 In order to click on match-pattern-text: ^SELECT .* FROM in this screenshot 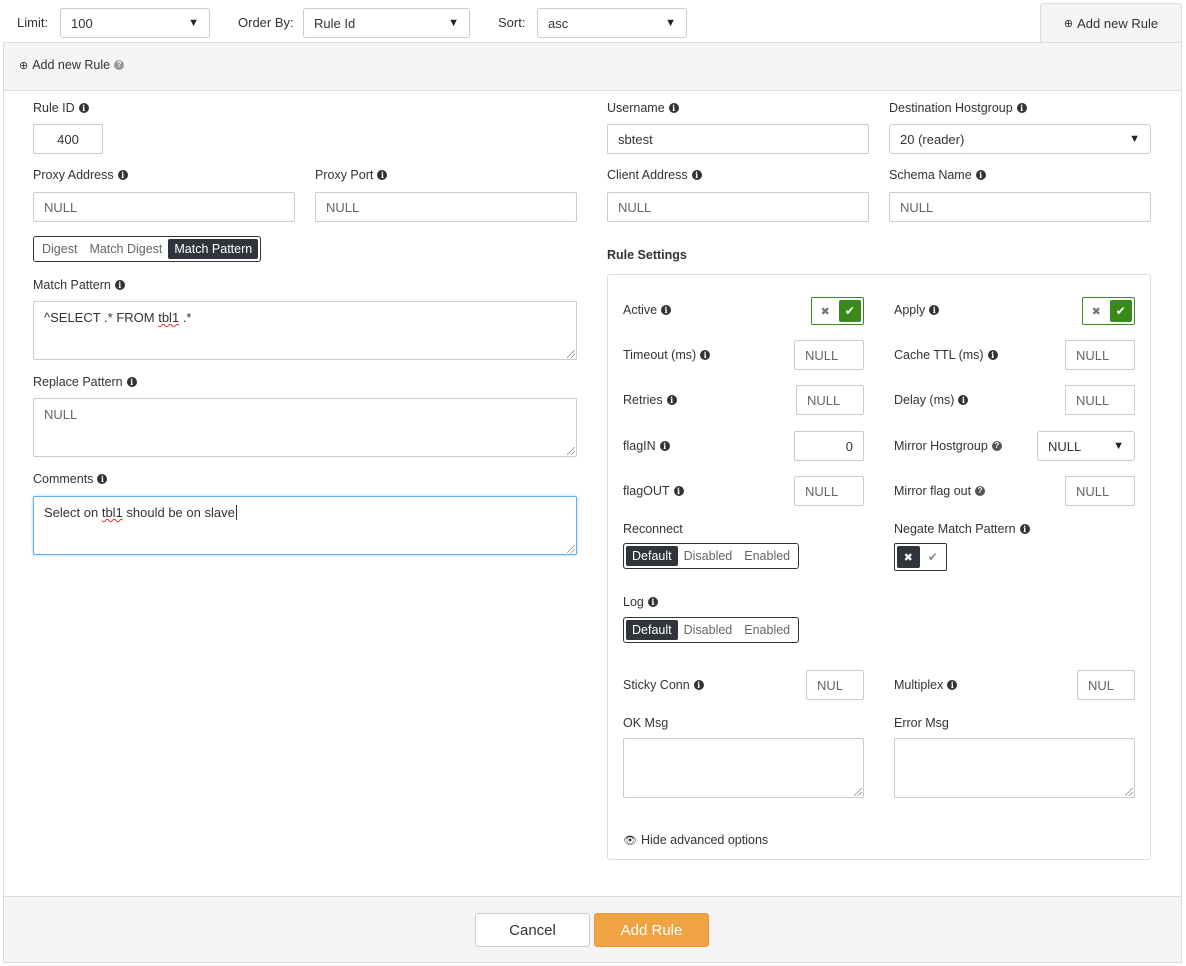, I will do `click(101, 317)`.